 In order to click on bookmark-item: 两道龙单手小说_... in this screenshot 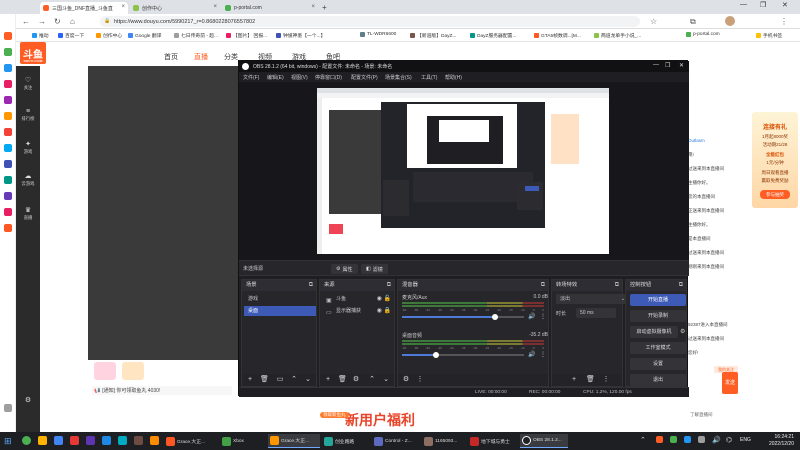, I will do `click(617, 35)`.